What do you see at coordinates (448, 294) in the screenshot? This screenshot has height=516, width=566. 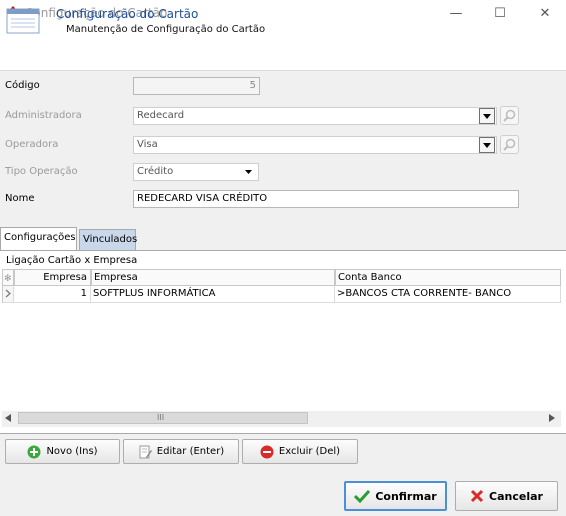 I see `table-cell-conta-banco: >BANCOS CTA CORRENTE- BANCO` at bounding box center [448, 294].